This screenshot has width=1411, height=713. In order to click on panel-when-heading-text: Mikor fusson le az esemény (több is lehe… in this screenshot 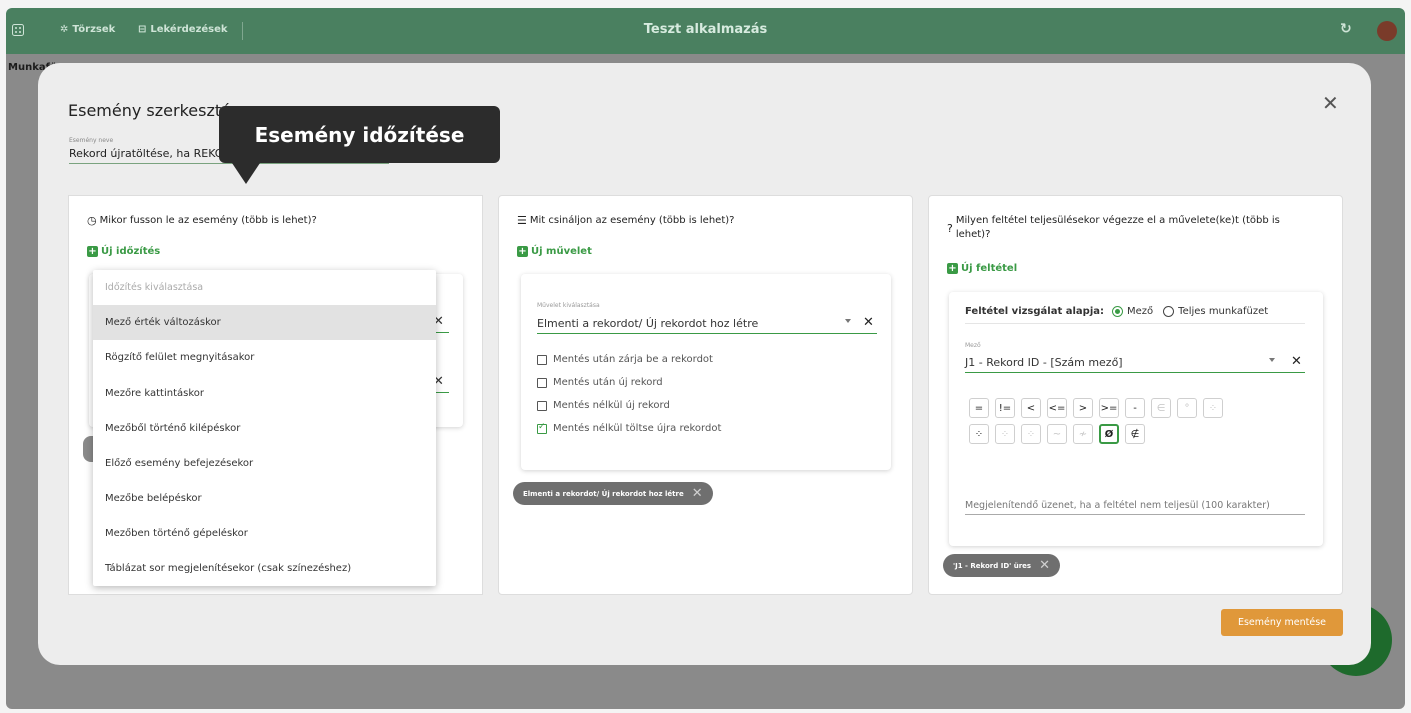, I will do `click(208, 220)`.